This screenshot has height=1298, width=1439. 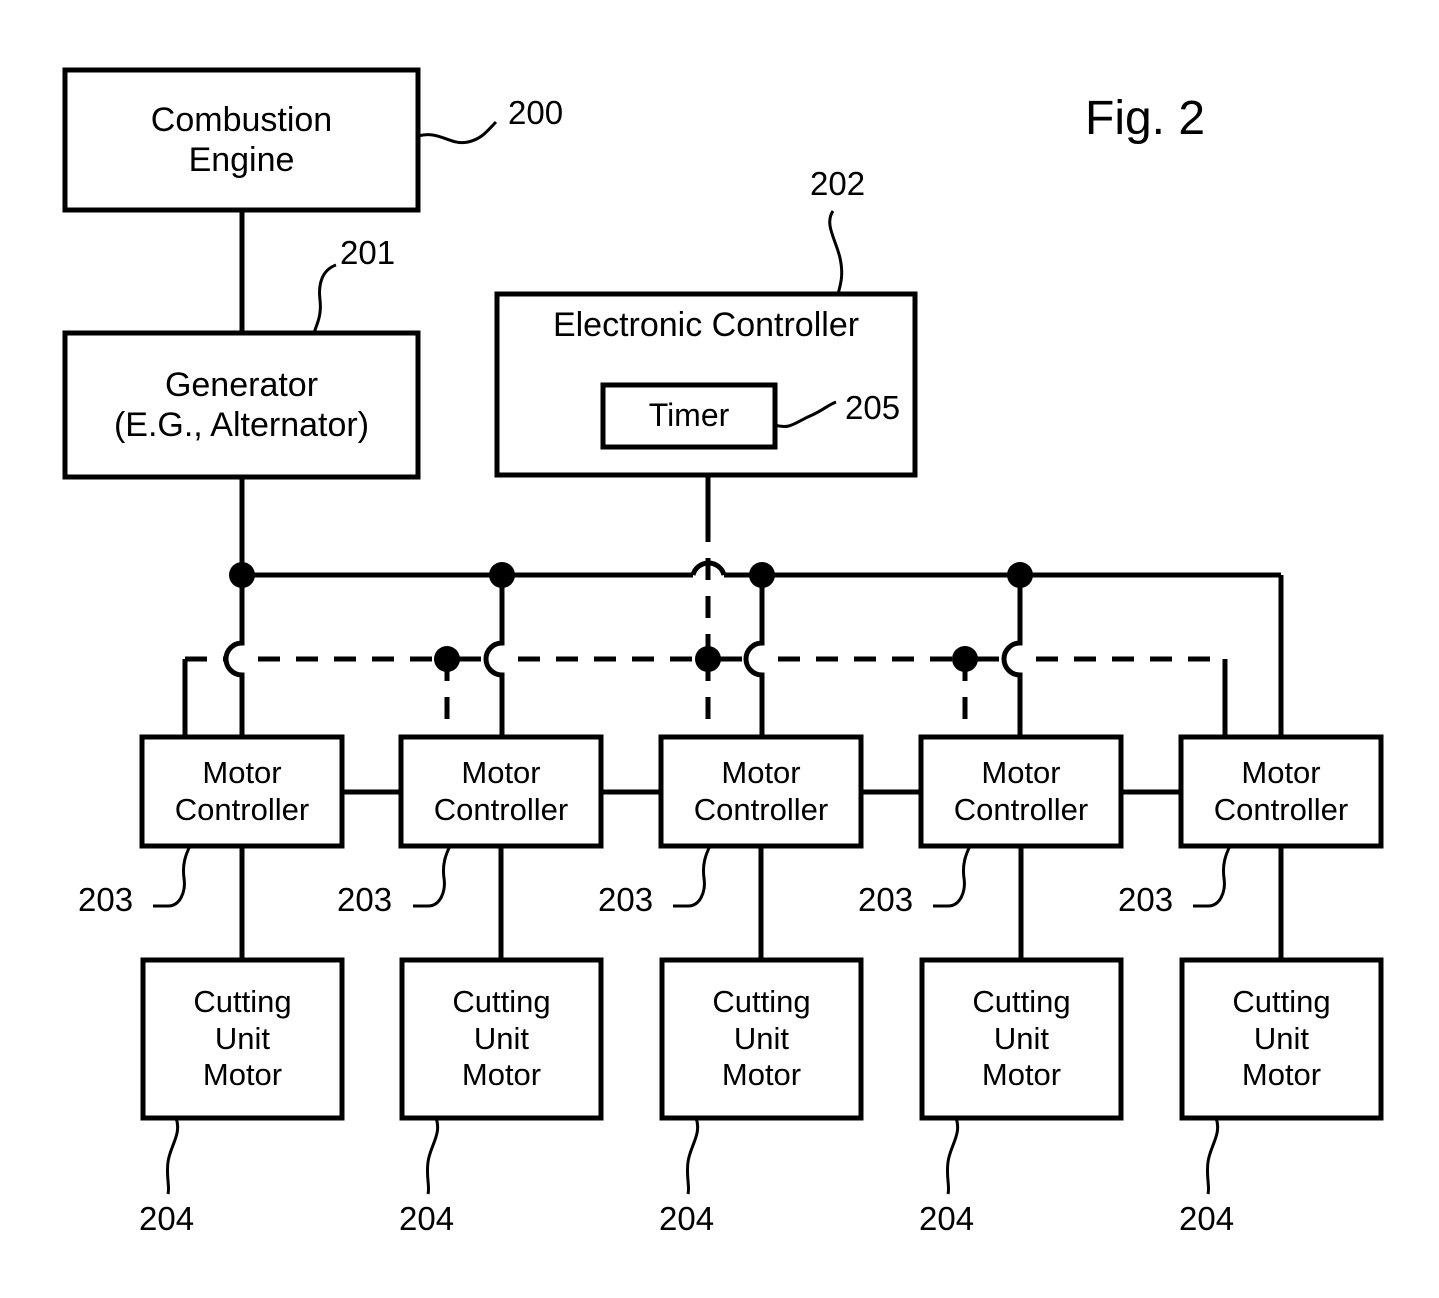 I want to click on reference-204-3: 204, so click(x=687, y=1218).